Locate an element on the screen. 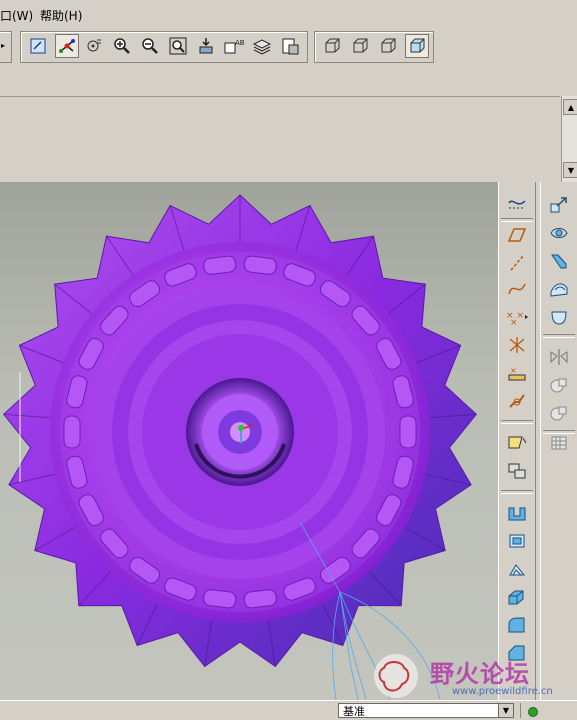  hidden-line-button is located at coordinates (360, 46).